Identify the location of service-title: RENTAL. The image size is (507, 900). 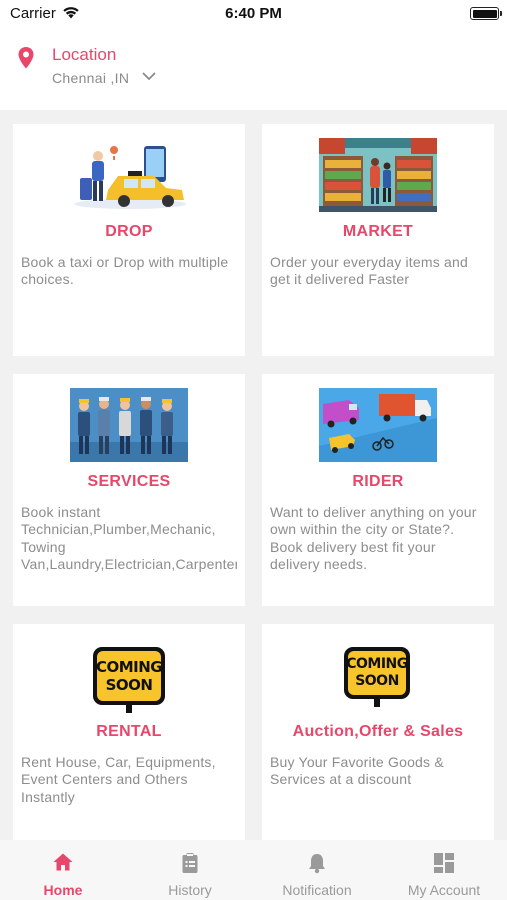
(129, 731).